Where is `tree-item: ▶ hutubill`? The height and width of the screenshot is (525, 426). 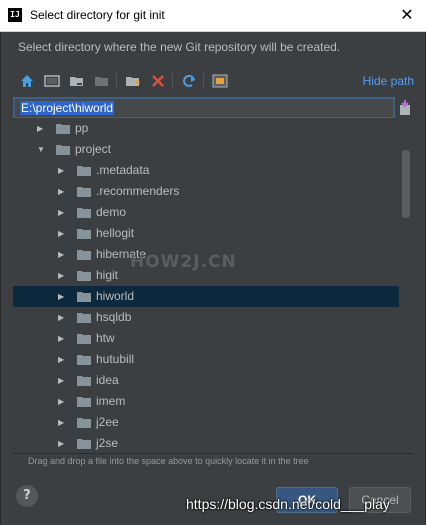
tree-item: ▶ hutubill is located at coordinates (206, 359).